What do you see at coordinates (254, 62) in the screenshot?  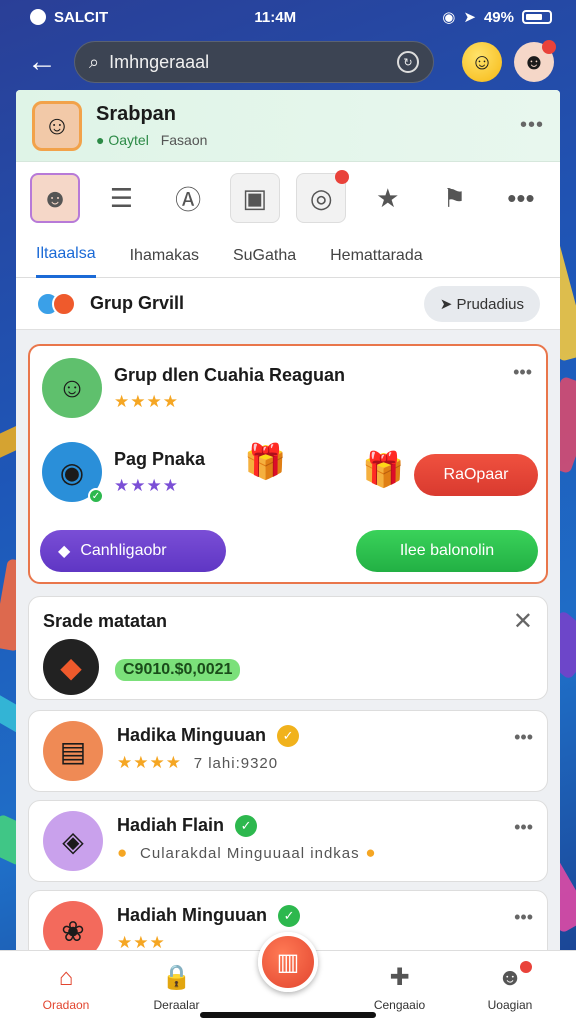 I see `search-input: ⌕ Imhngeraaal ↻` at bounding box center [254, 62].